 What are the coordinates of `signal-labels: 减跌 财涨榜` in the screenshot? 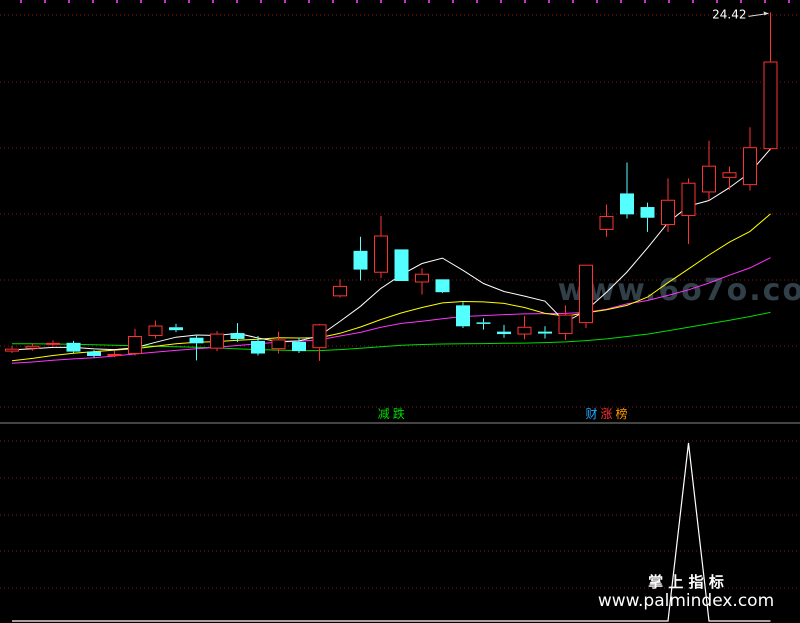 It's located at (503, 413).